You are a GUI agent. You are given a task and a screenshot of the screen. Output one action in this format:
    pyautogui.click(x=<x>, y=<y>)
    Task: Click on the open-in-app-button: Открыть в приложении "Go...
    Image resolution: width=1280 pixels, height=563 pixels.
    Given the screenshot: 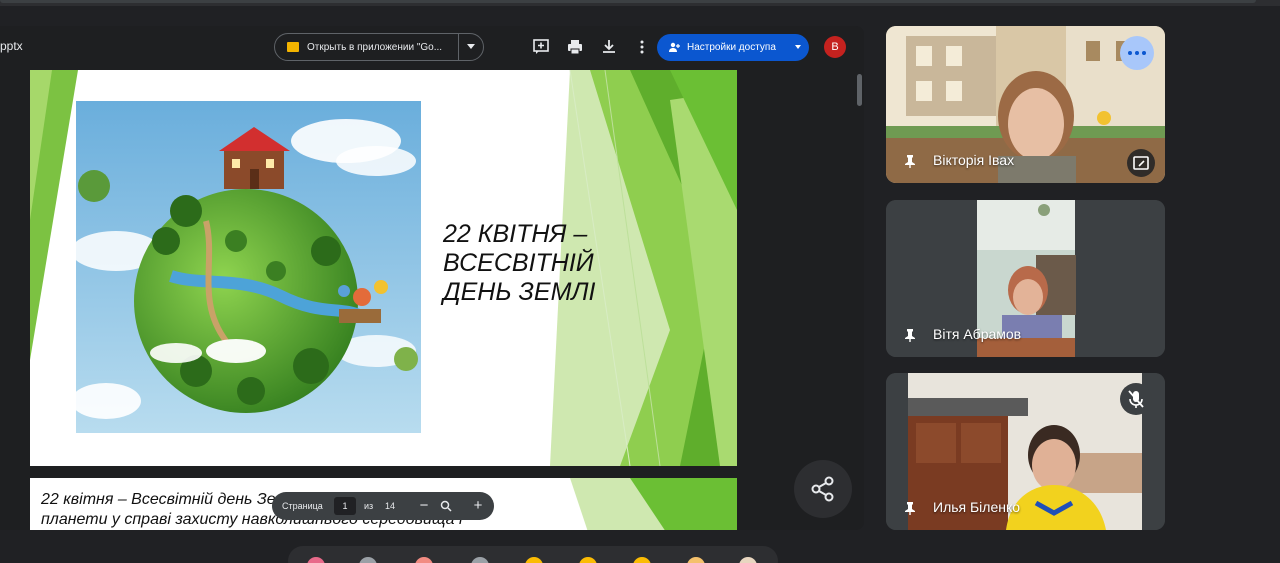 What is the action you would take?
    pyautogui.click(x=379, y=47)
    